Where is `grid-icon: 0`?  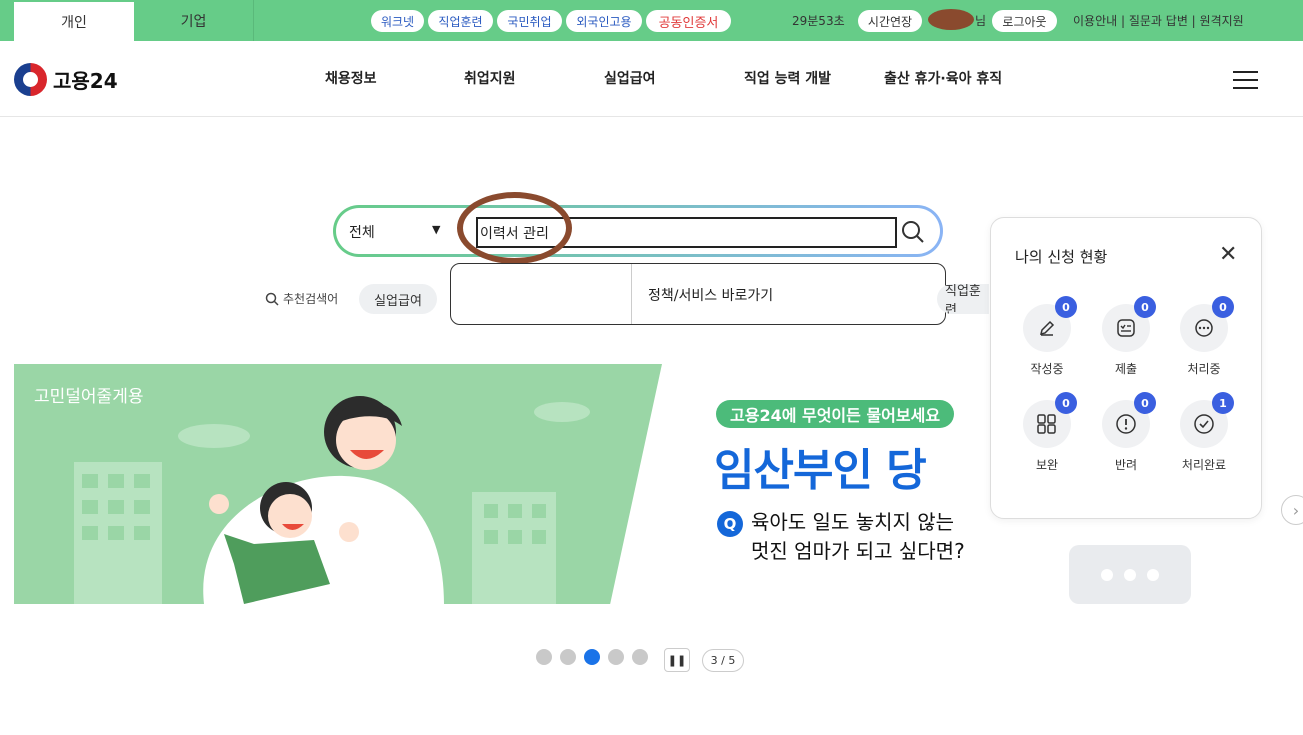 grid-icon: 0 is located at coordinates (1050, 420).